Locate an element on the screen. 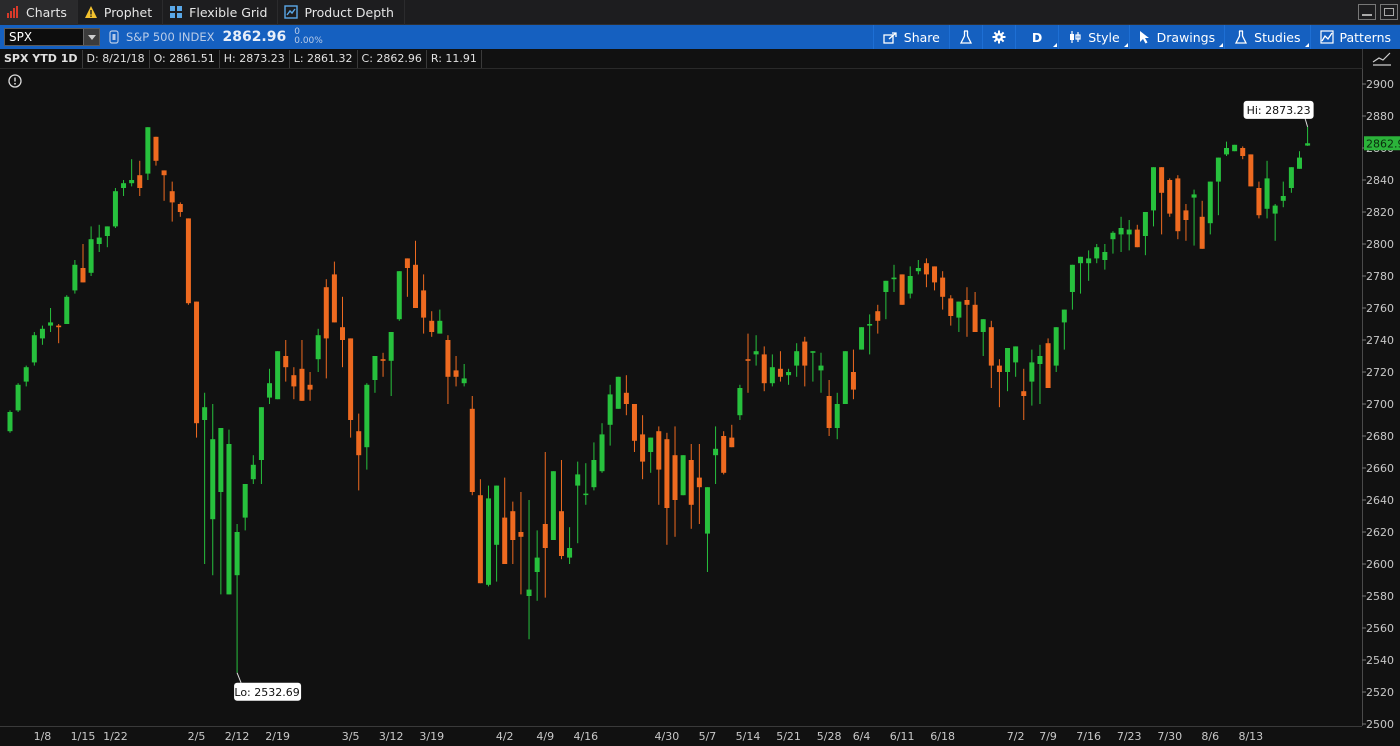 The height and width of the screenshot is (746, 1400). symbol-description: S&P 500 INDEX is located at coordinates (170, 37).